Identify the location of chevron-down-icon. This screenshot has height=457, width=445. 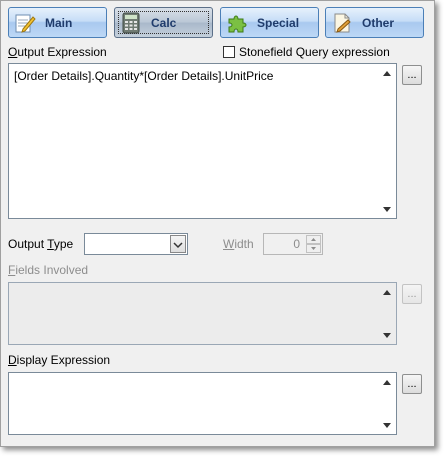
(178, 244).